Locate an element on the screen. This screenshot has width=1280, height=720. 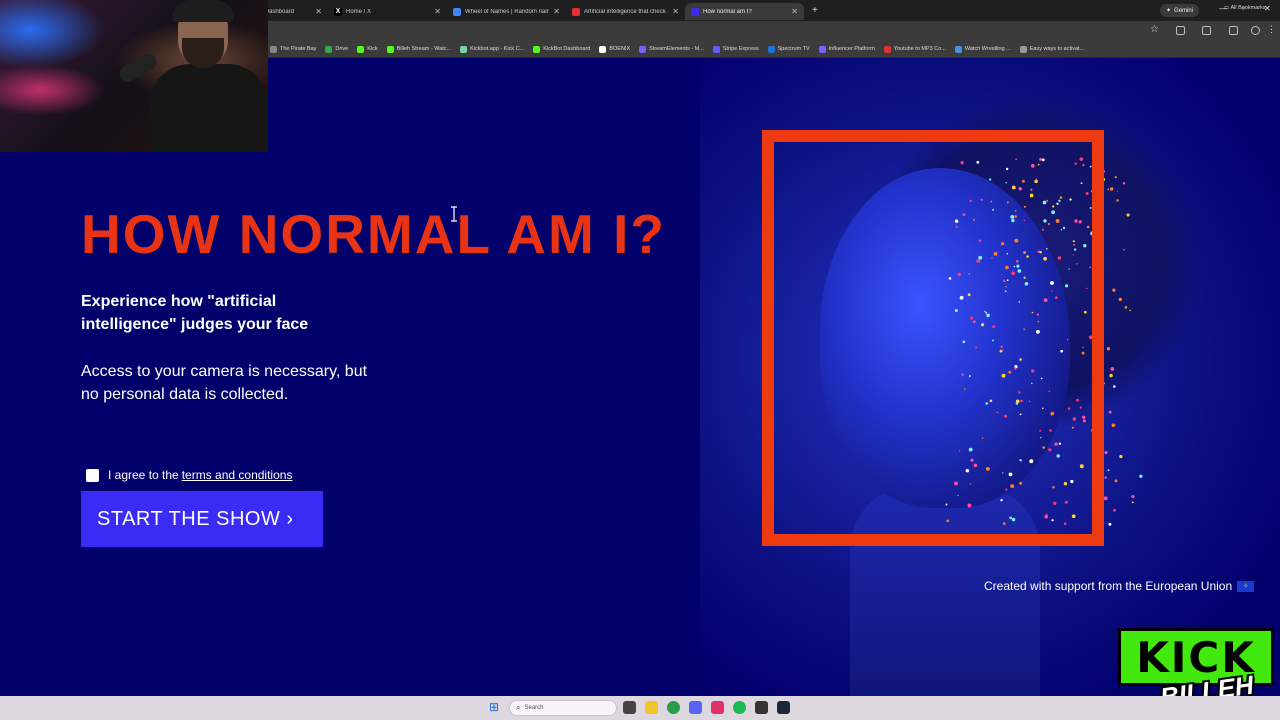
webcam-person-cap is located at coordinates (203, 11).